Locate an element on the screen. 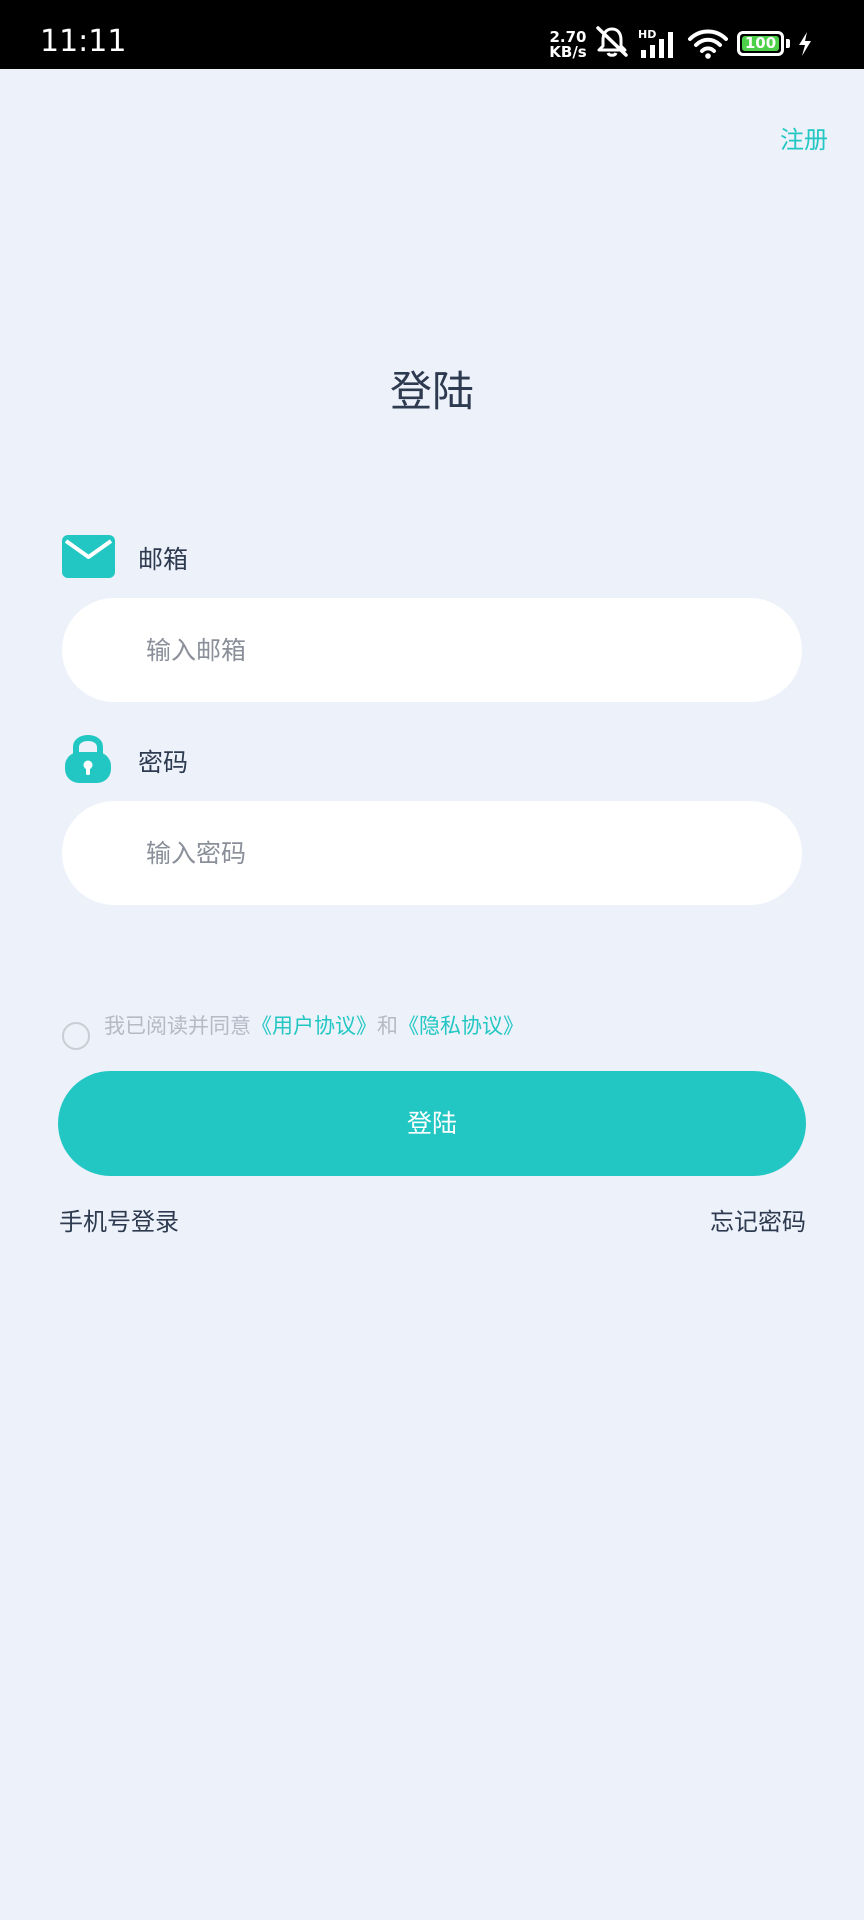 Image resolution: width=864 pixels, height=1920 pixels. password-label: 密码 is located at coordinates (163, 762).